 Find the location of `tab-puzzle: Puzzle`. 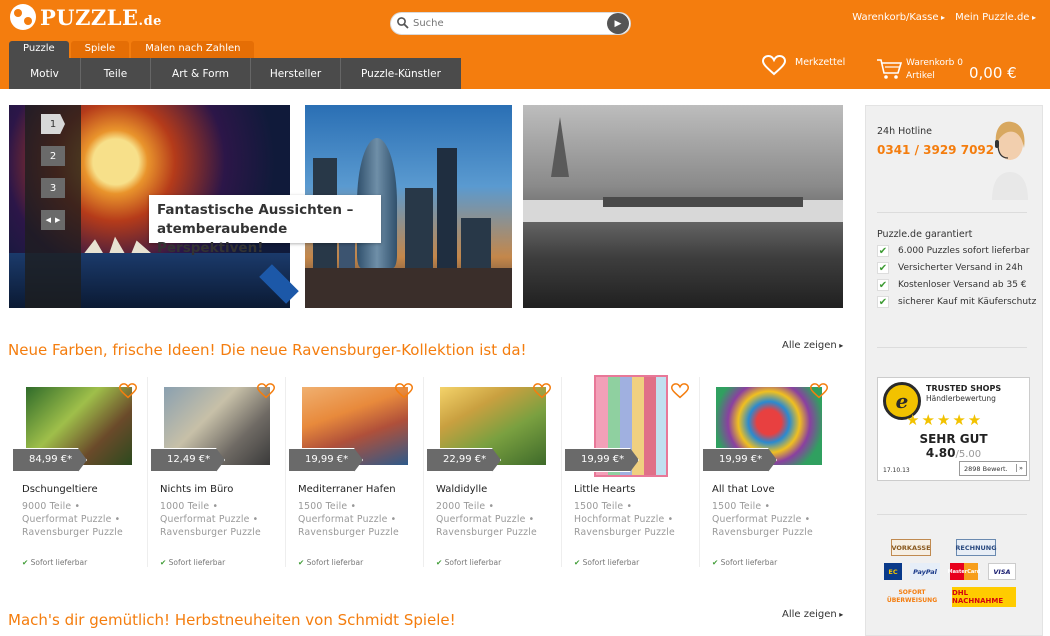

tab-puzzle: Puzzle is located at coordinates (39, 49).